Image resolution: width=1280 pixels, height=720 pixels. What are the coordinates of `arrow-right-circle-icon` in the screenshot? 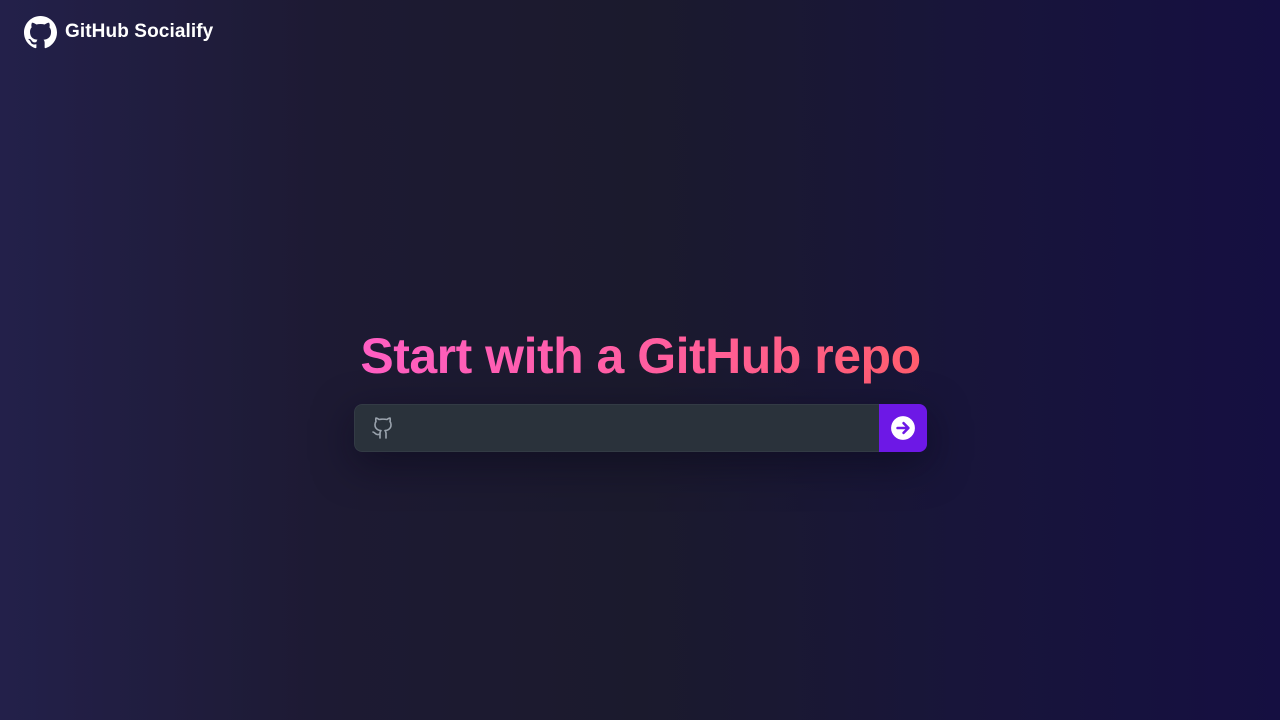 It's located at (903, 428).